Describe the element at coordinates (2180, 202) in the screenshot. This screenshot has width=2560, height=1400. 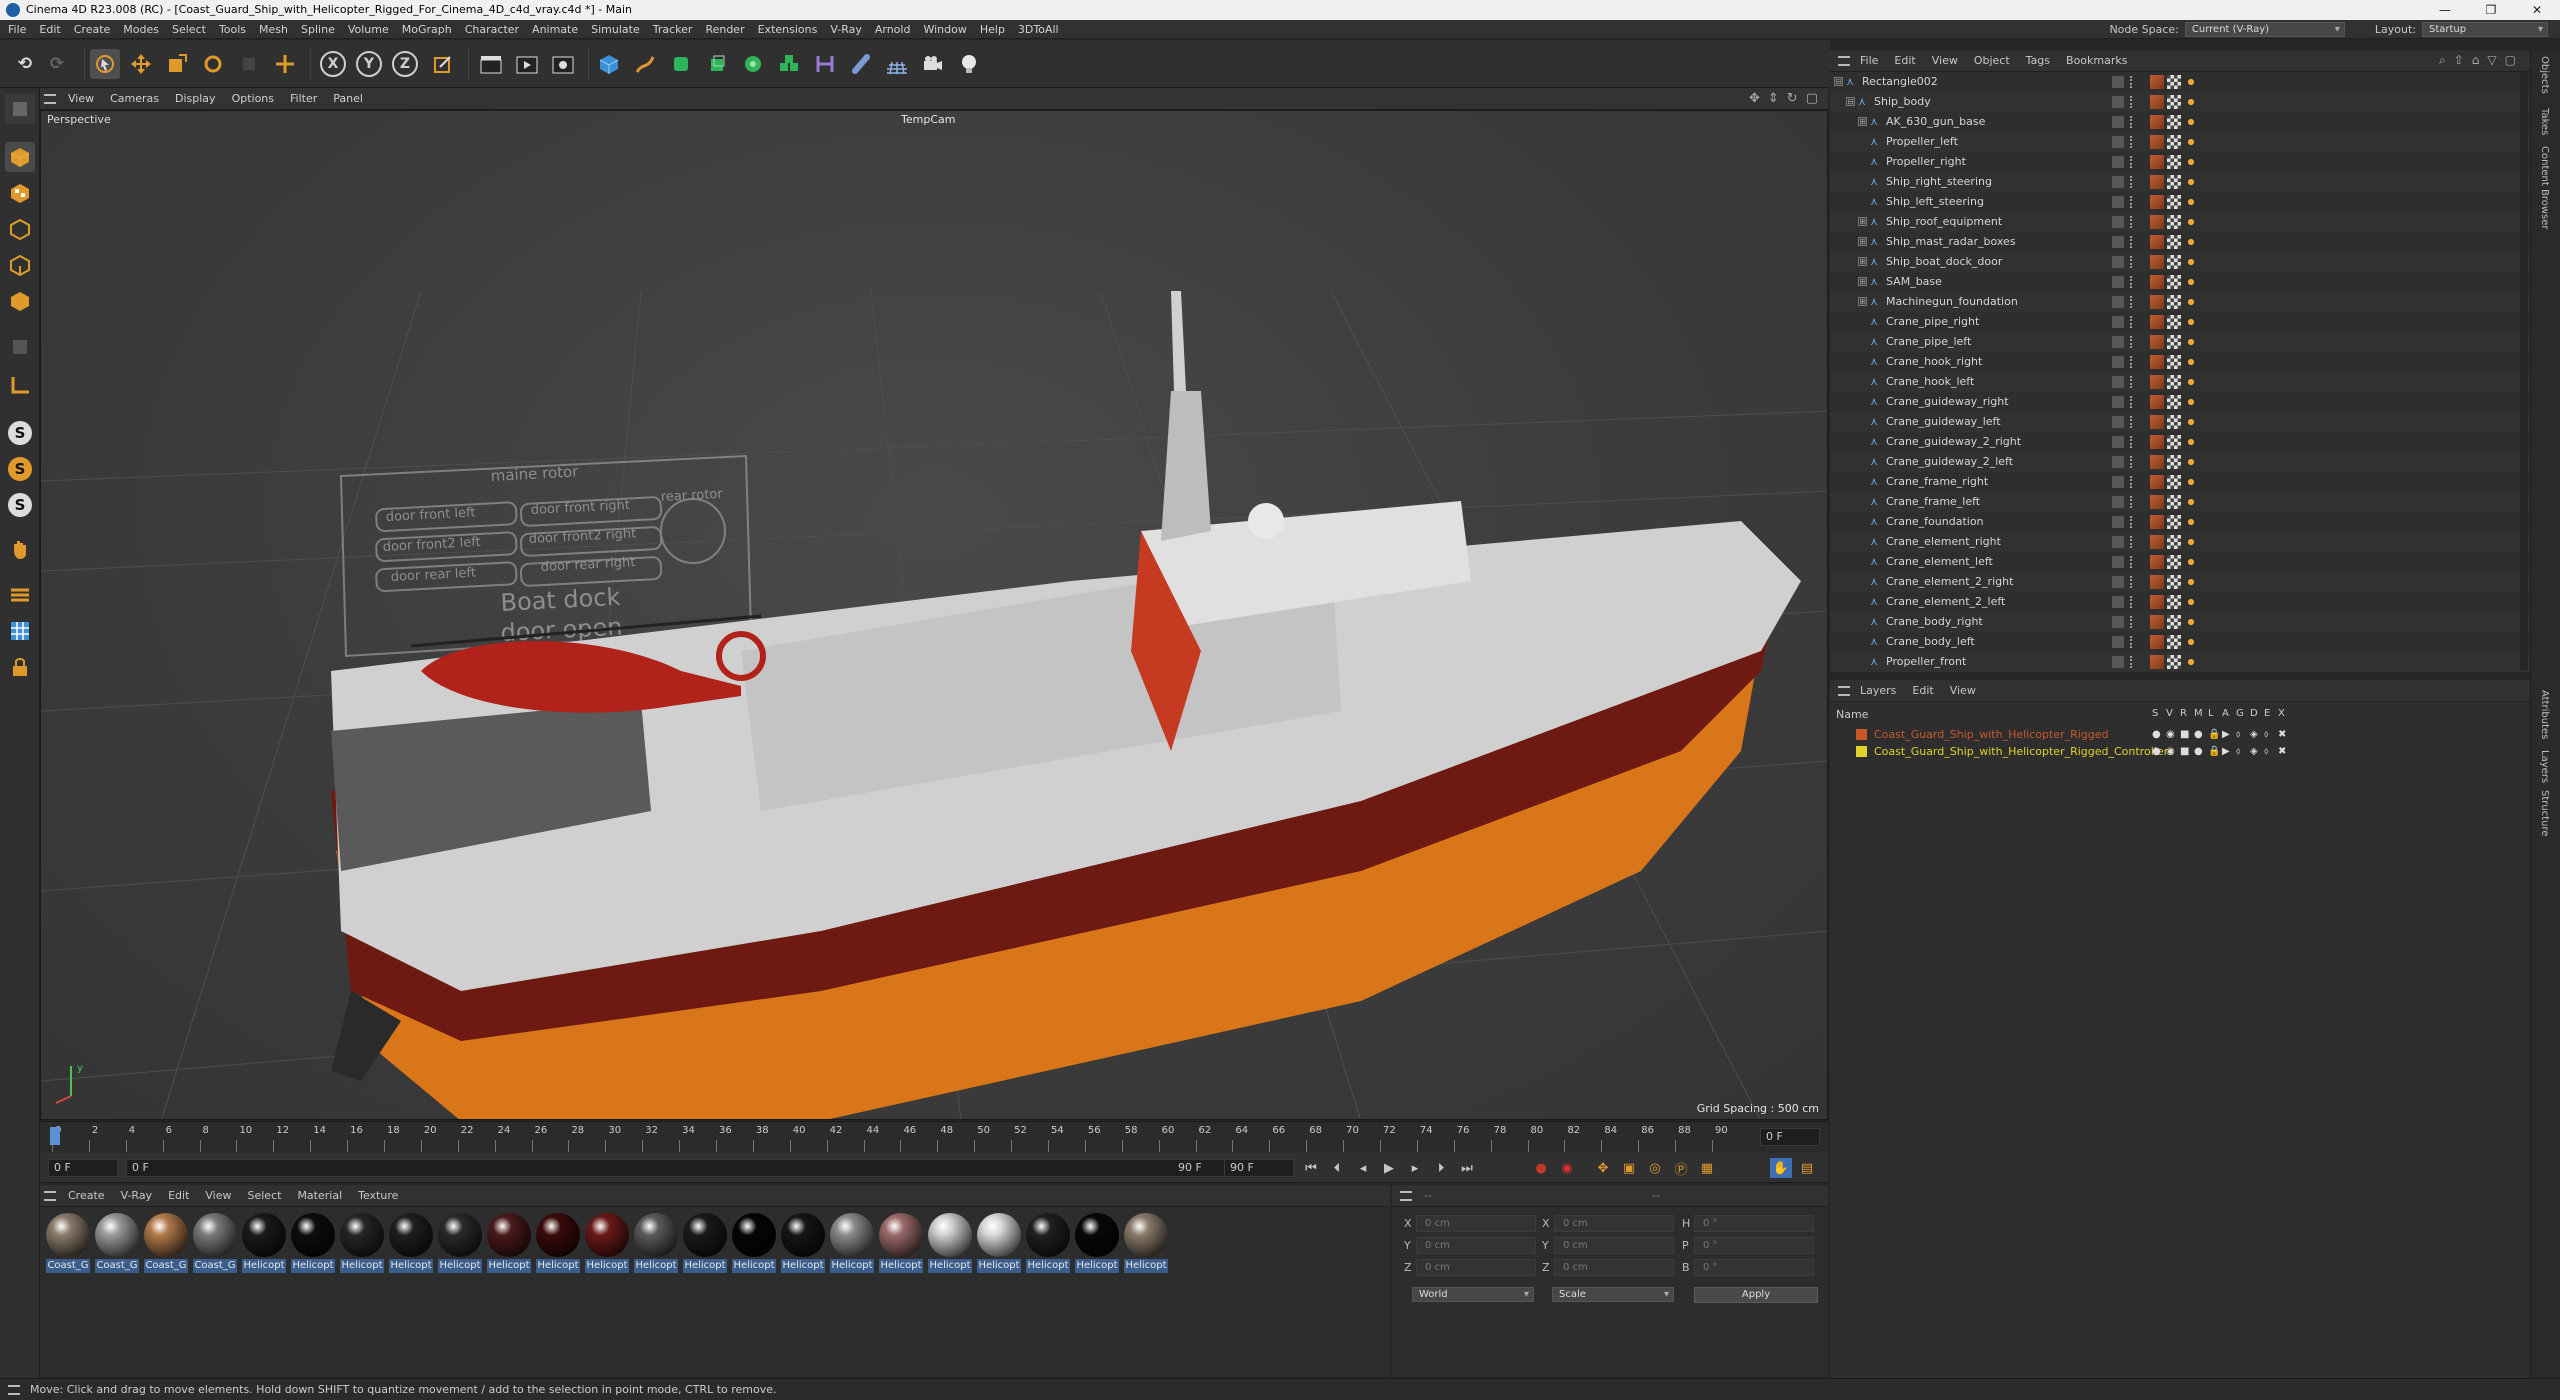
I see `object-row: ⋏ Ship_left_steering` at that location.